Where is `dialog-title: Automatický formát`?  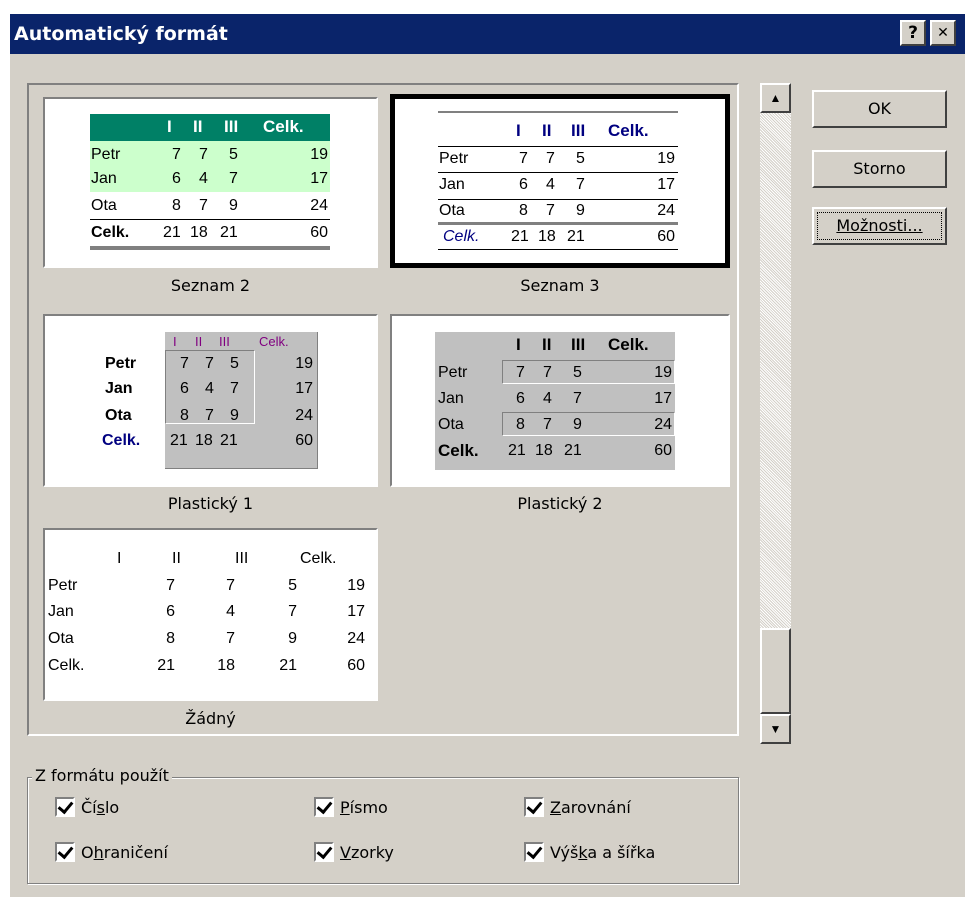
dialog-title: Automatický formát is located at coordinates (121, 34).